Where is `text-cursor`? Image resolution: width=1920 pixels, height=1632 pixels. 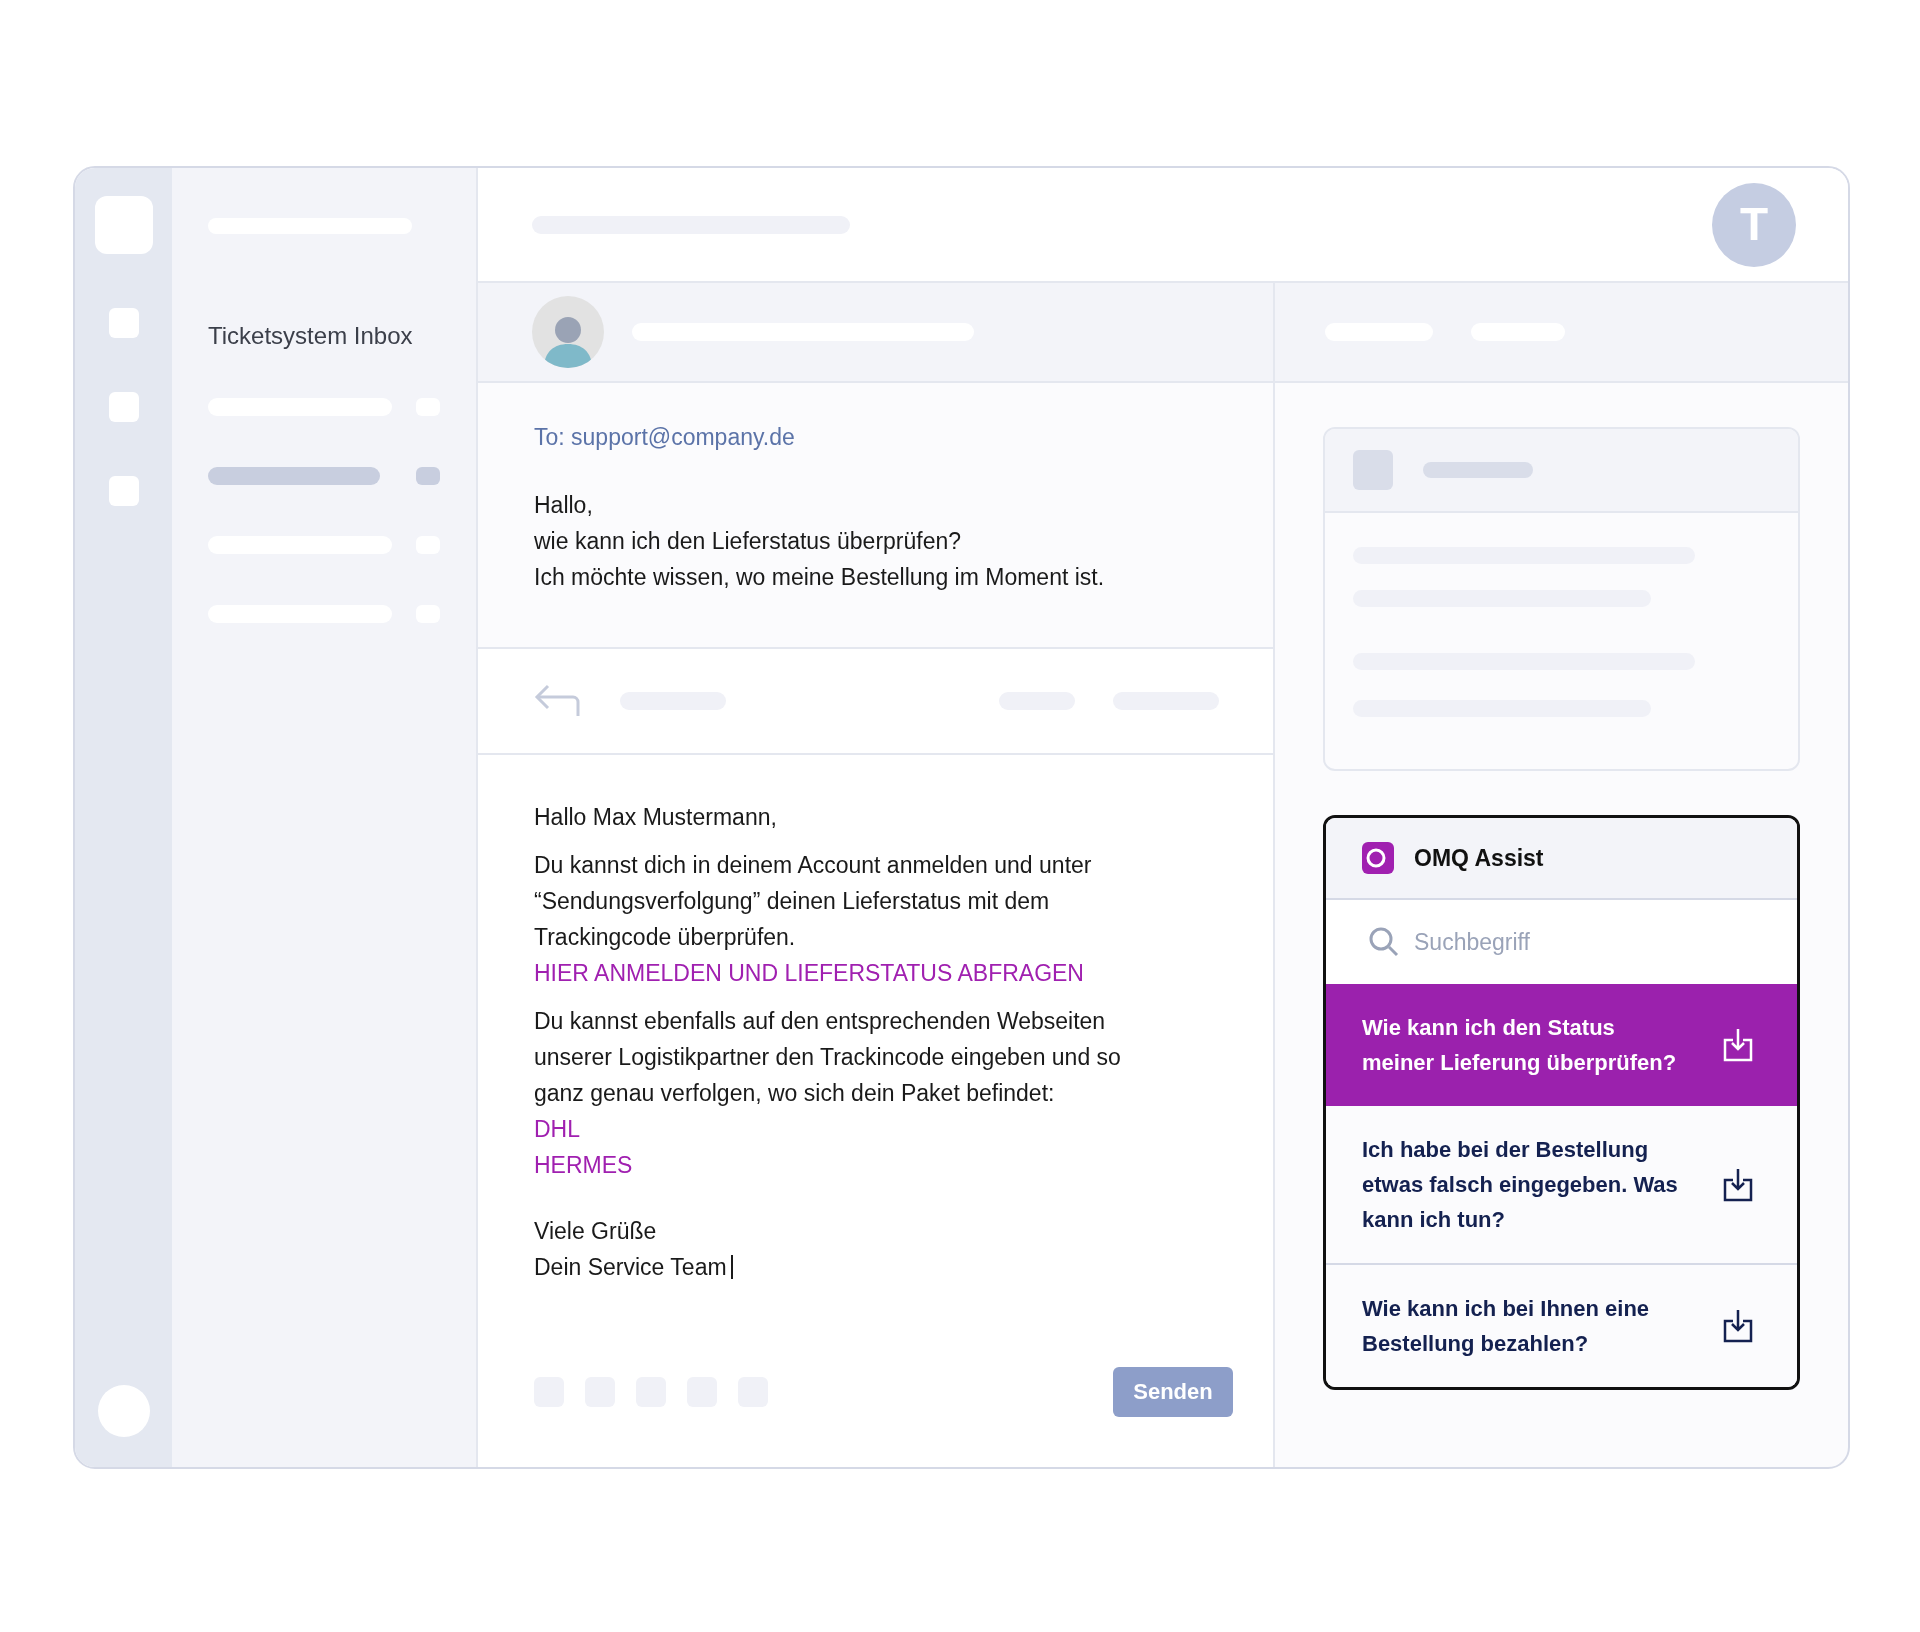
text-cursor is located at coordinates (731, 1267).